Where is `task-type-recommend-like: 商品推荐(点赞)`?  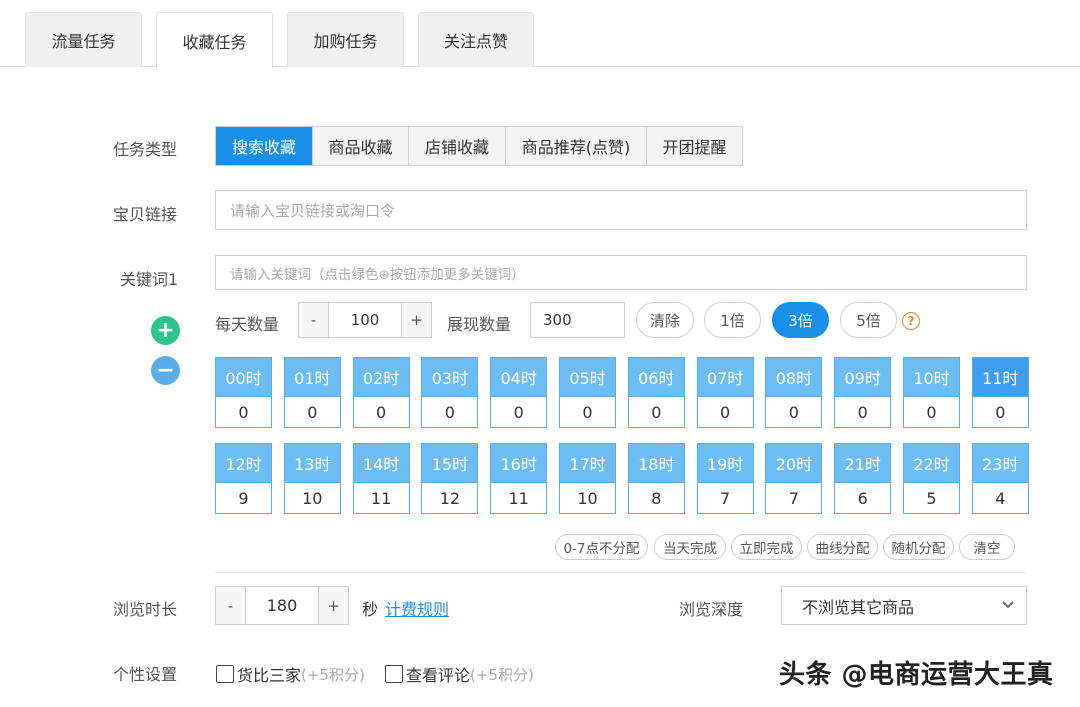 task-type-recommend-like: 商品推荐(点赞) is located at coordinates (576, 146).